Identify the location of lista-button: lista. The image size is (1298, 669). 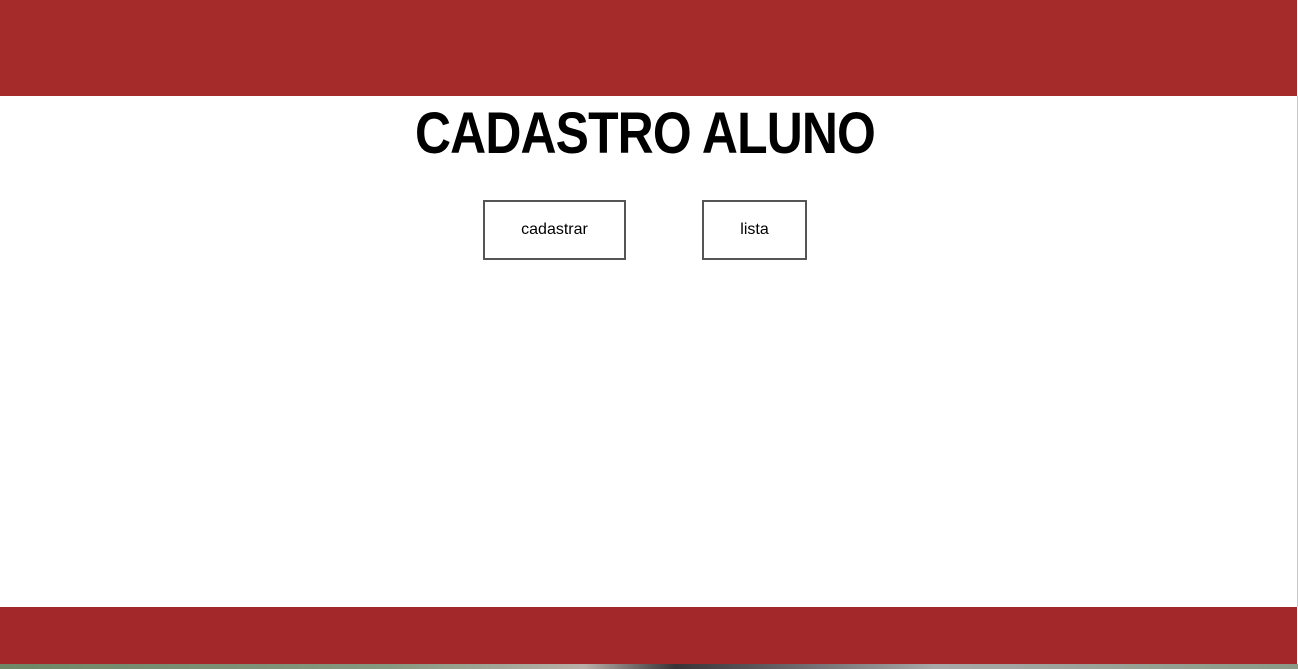
(754, 230).